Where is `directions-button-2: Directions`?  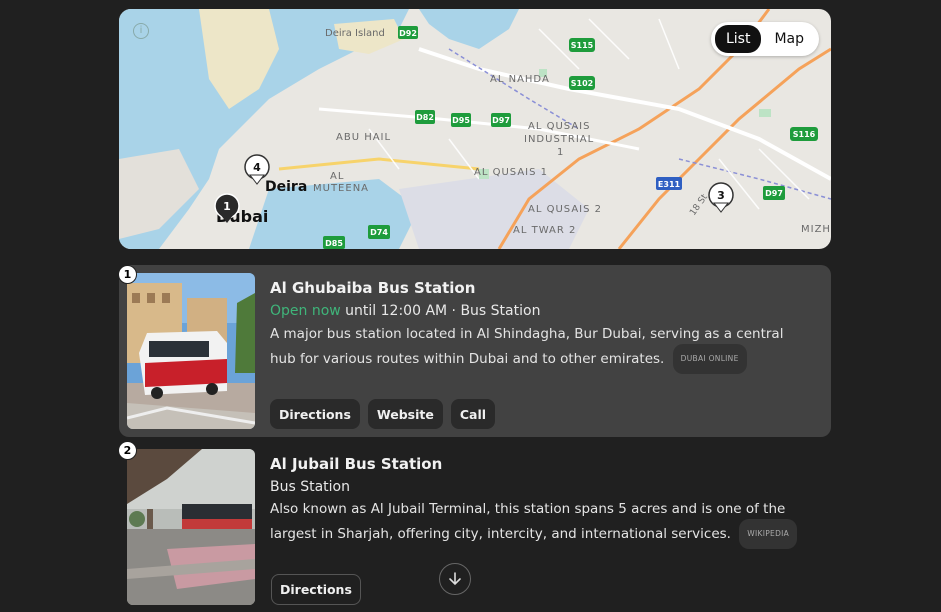
directions-button-2: Directions is located at coordinates (316, 589).